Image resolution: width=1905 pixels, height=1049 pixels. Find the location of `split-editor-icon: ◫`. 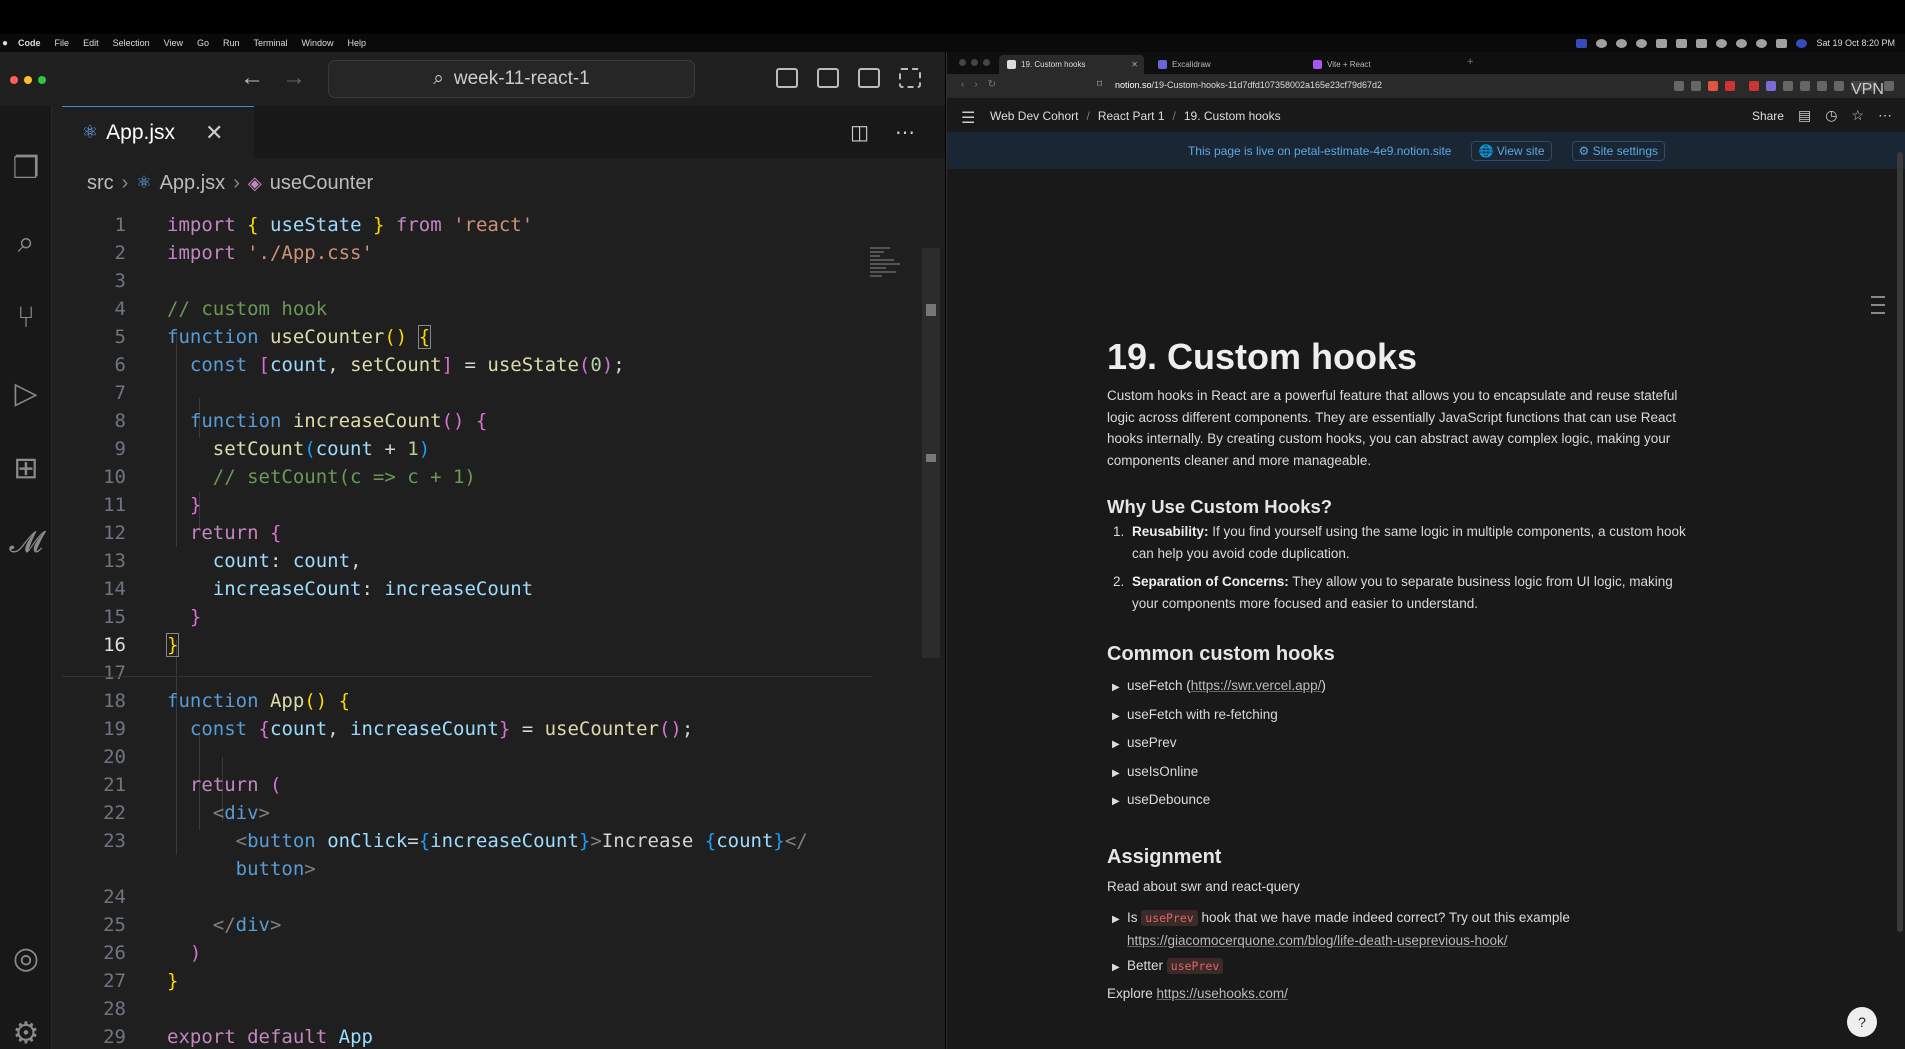

split-editor-icon: ◫ is located at coordinates (859, 132).